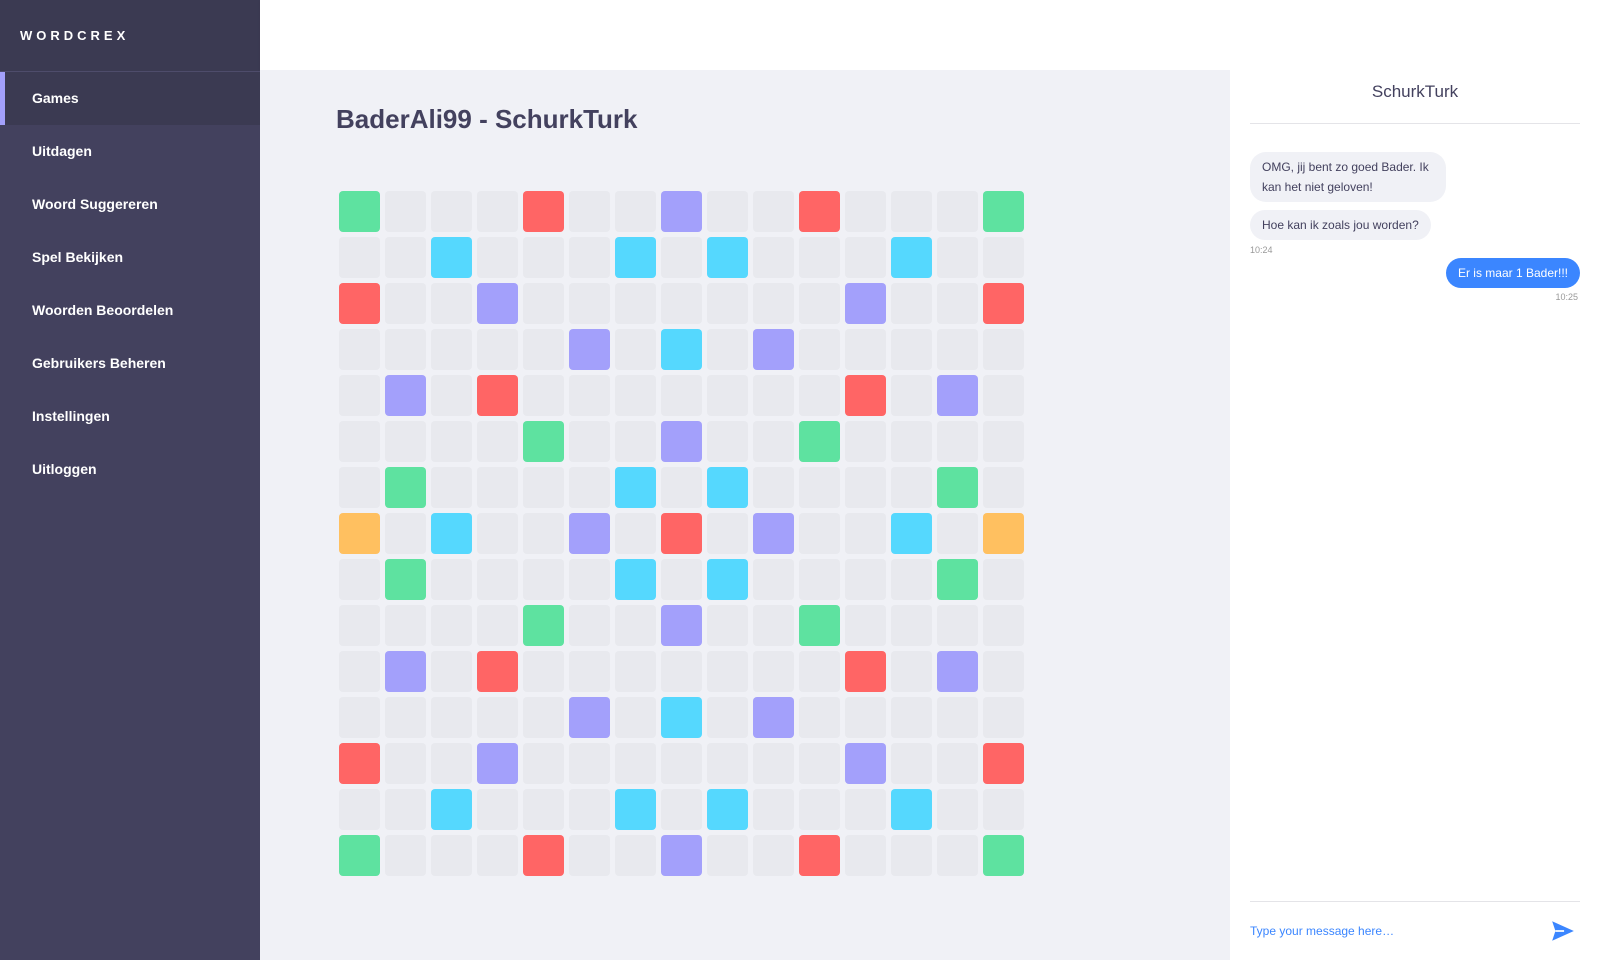 This screenshot has width=1600, height=960. I want to click on sidebar-item-uitdagen: Uitdagen, so click(130, 151).